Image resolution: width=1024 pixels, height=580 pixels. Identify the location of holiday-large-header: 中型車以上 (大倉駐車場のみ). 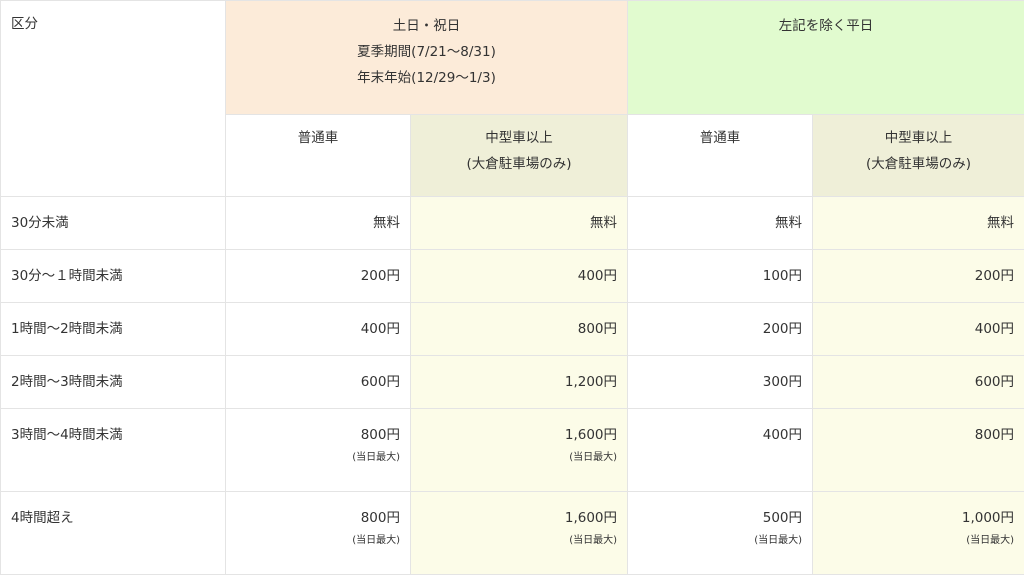
(519, 155).